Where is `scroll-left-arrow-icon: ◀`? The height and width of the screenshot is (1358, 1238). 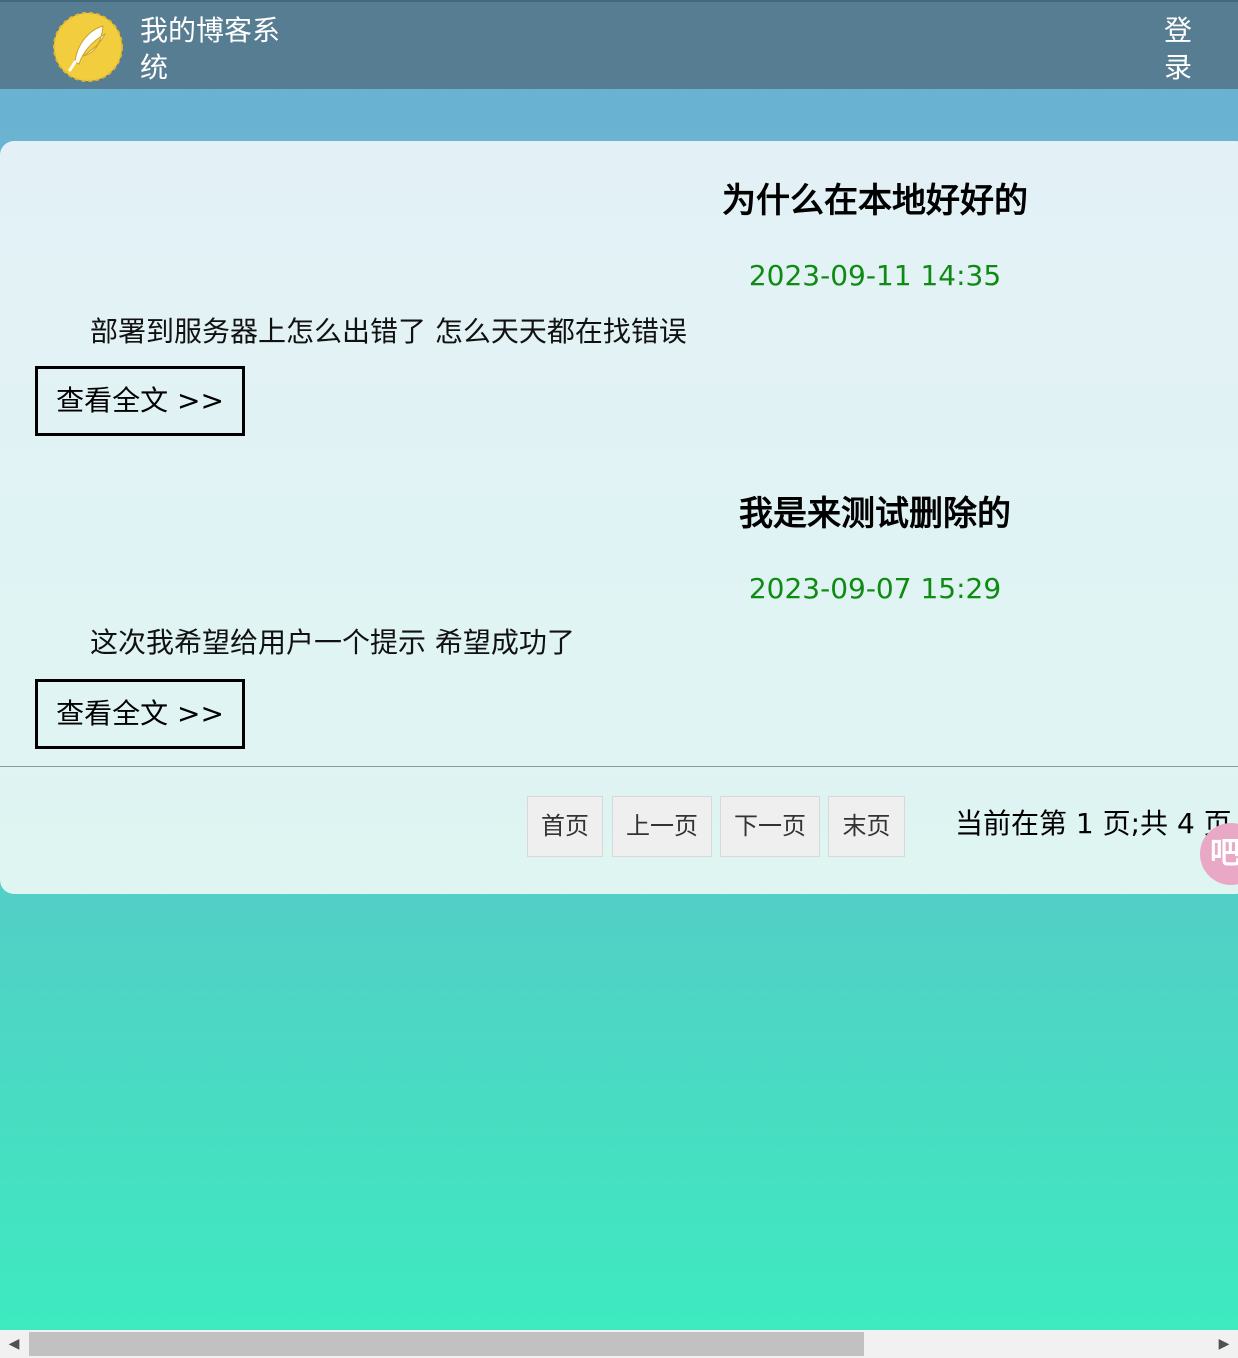 scroll-left-arrow-icon: ◀ is located at coordinates (14, 1344).